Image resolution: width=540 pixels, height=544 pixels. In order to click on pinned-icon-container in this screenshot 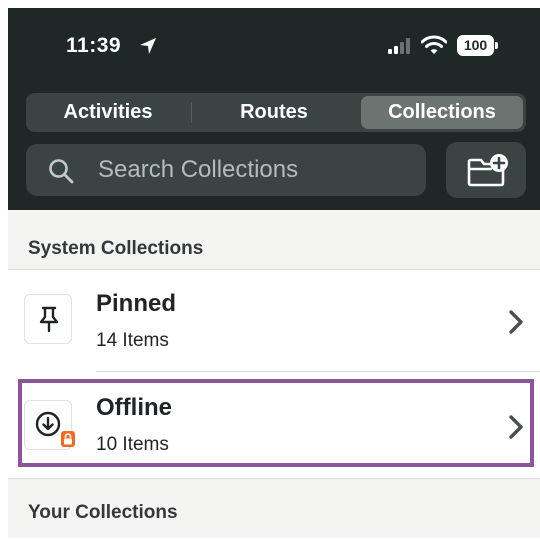, I will do `click(48, 319)`.